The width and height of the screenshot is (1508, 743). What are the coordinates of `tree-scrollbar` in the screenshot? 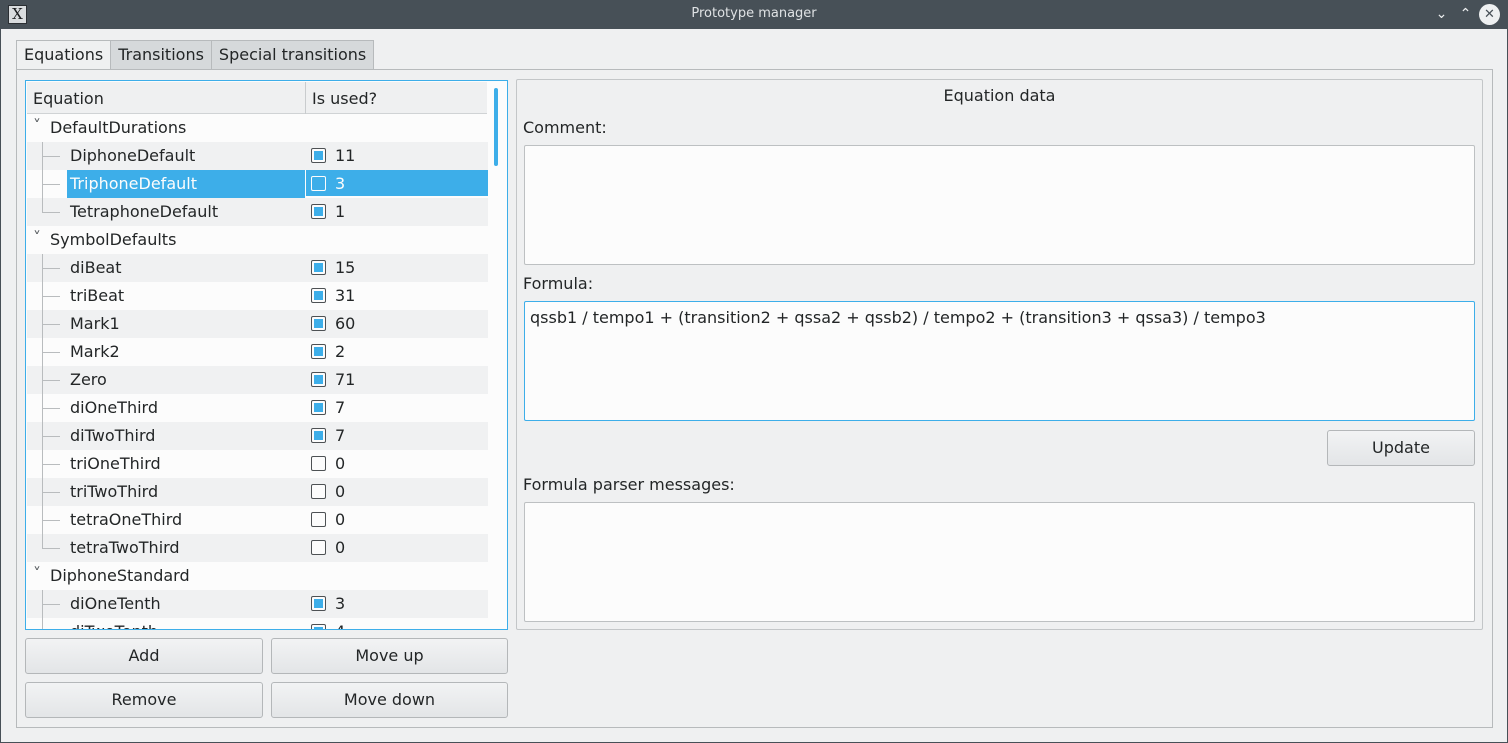 It's located at (496, 127).